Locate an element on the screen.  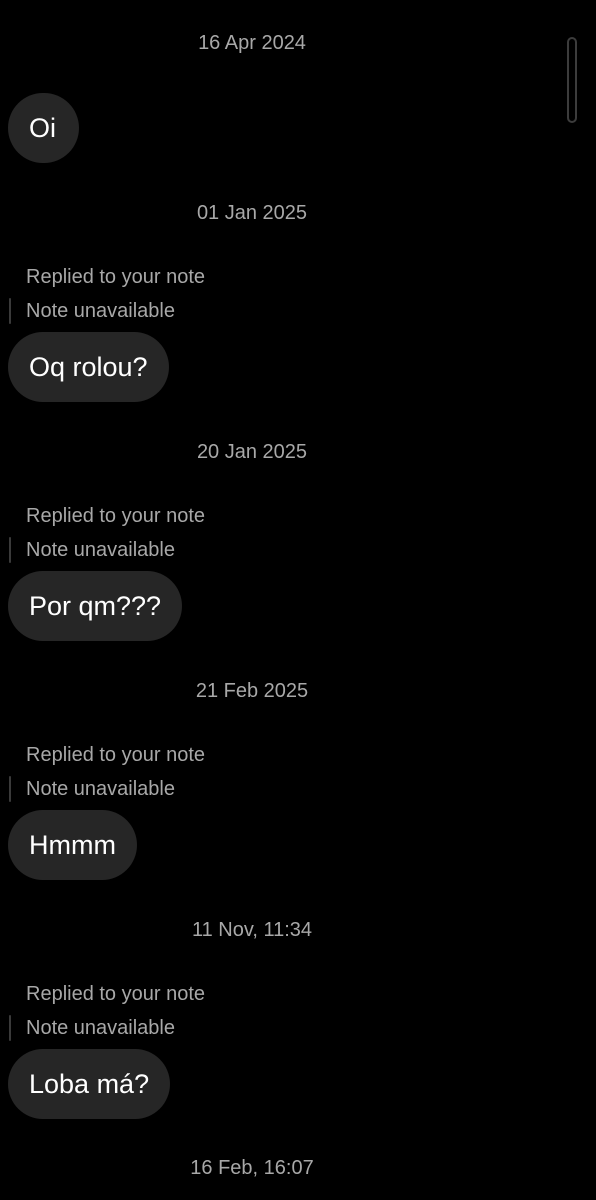
date-separator: 01 Jan 2025 is located at coordinates (252, 213).